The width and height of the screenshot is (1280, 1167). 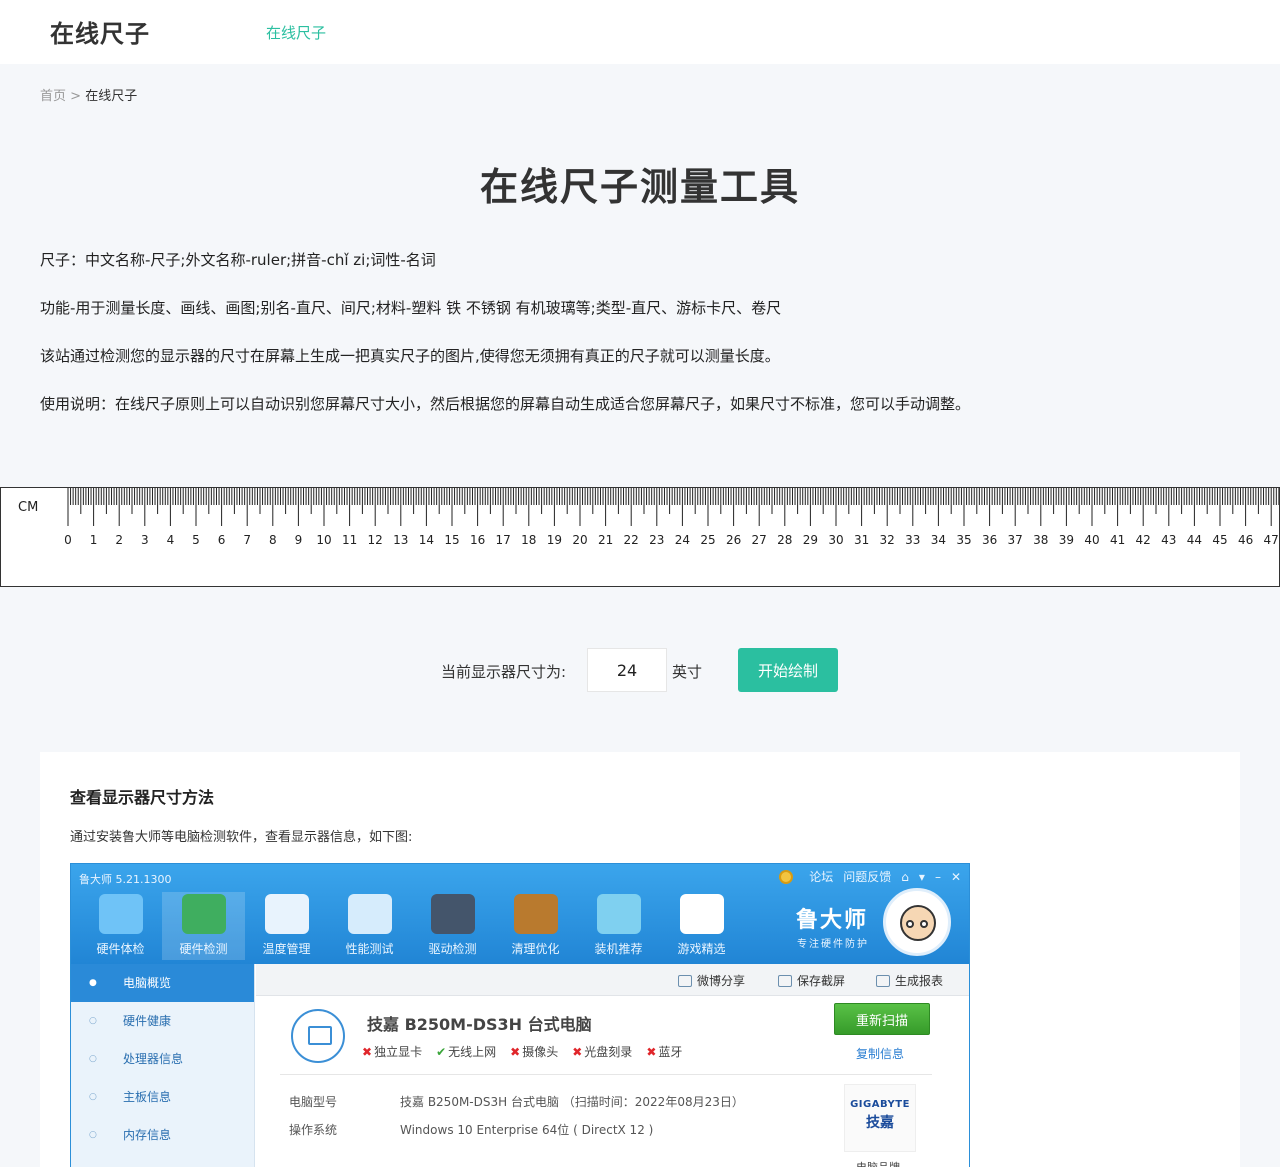 I want to click on ludashi-tool-4: 驱动检测, so click(x=452, y=926).